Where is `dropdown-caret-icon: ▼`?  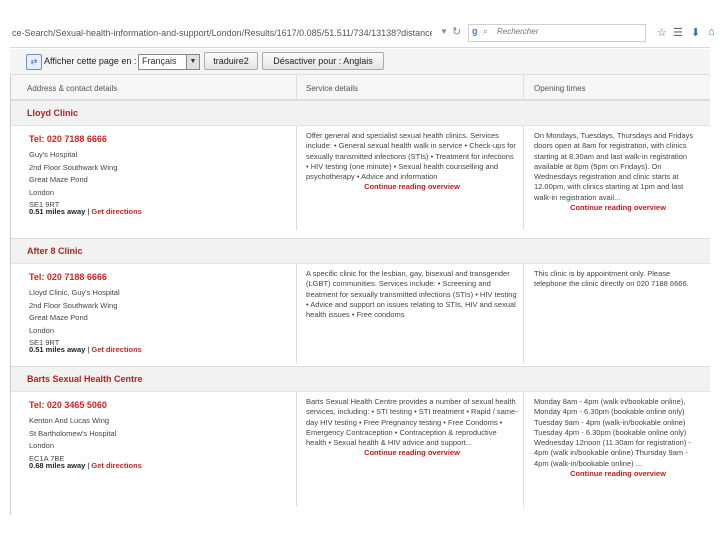
dropdown-caret-icon: ▼ is located at coordinates (444, 31).